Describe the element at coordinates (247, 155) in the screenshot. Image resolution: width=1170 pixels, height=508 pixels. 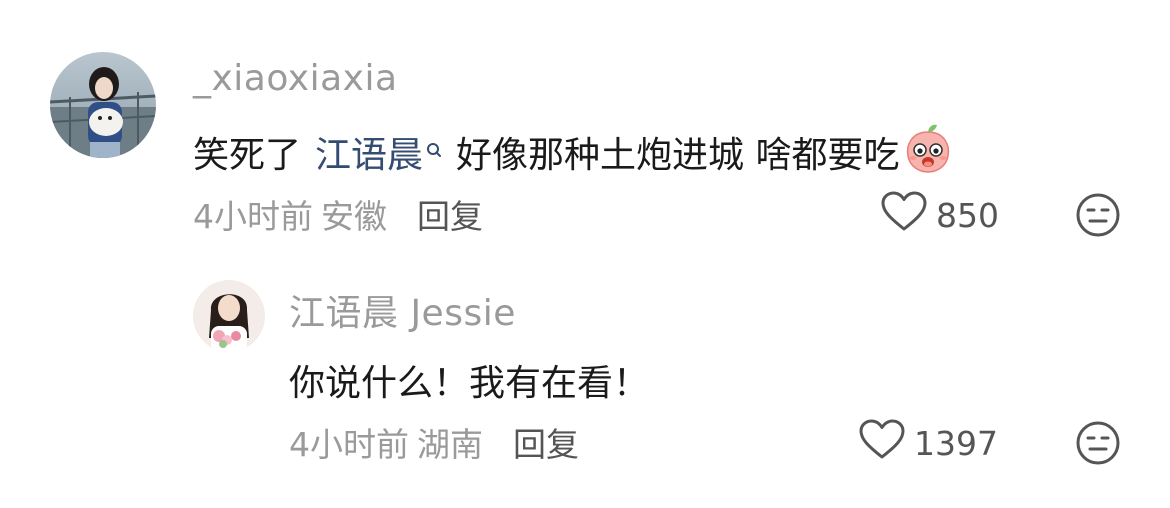
I see `comment-text-part: 笑死了` at that location.